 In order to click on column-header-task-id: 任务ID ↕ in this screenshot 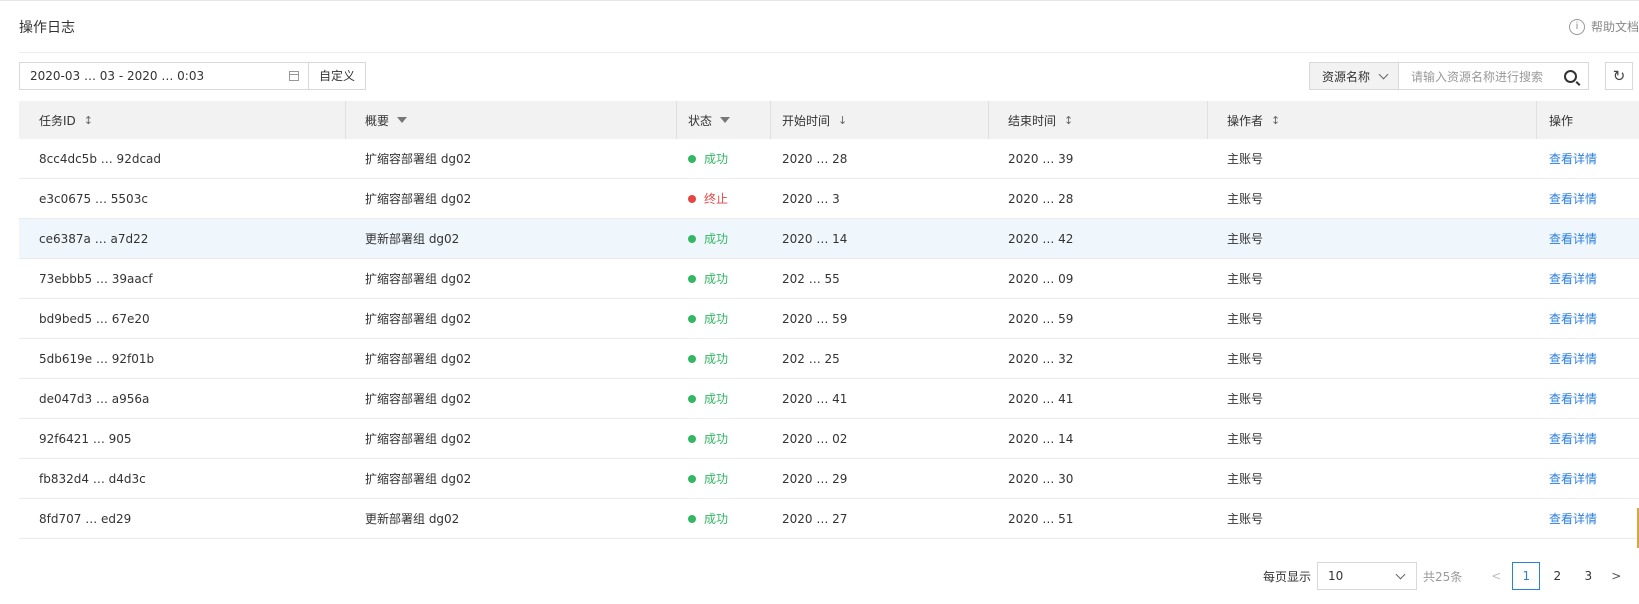, I will do `click(182, 120)`.